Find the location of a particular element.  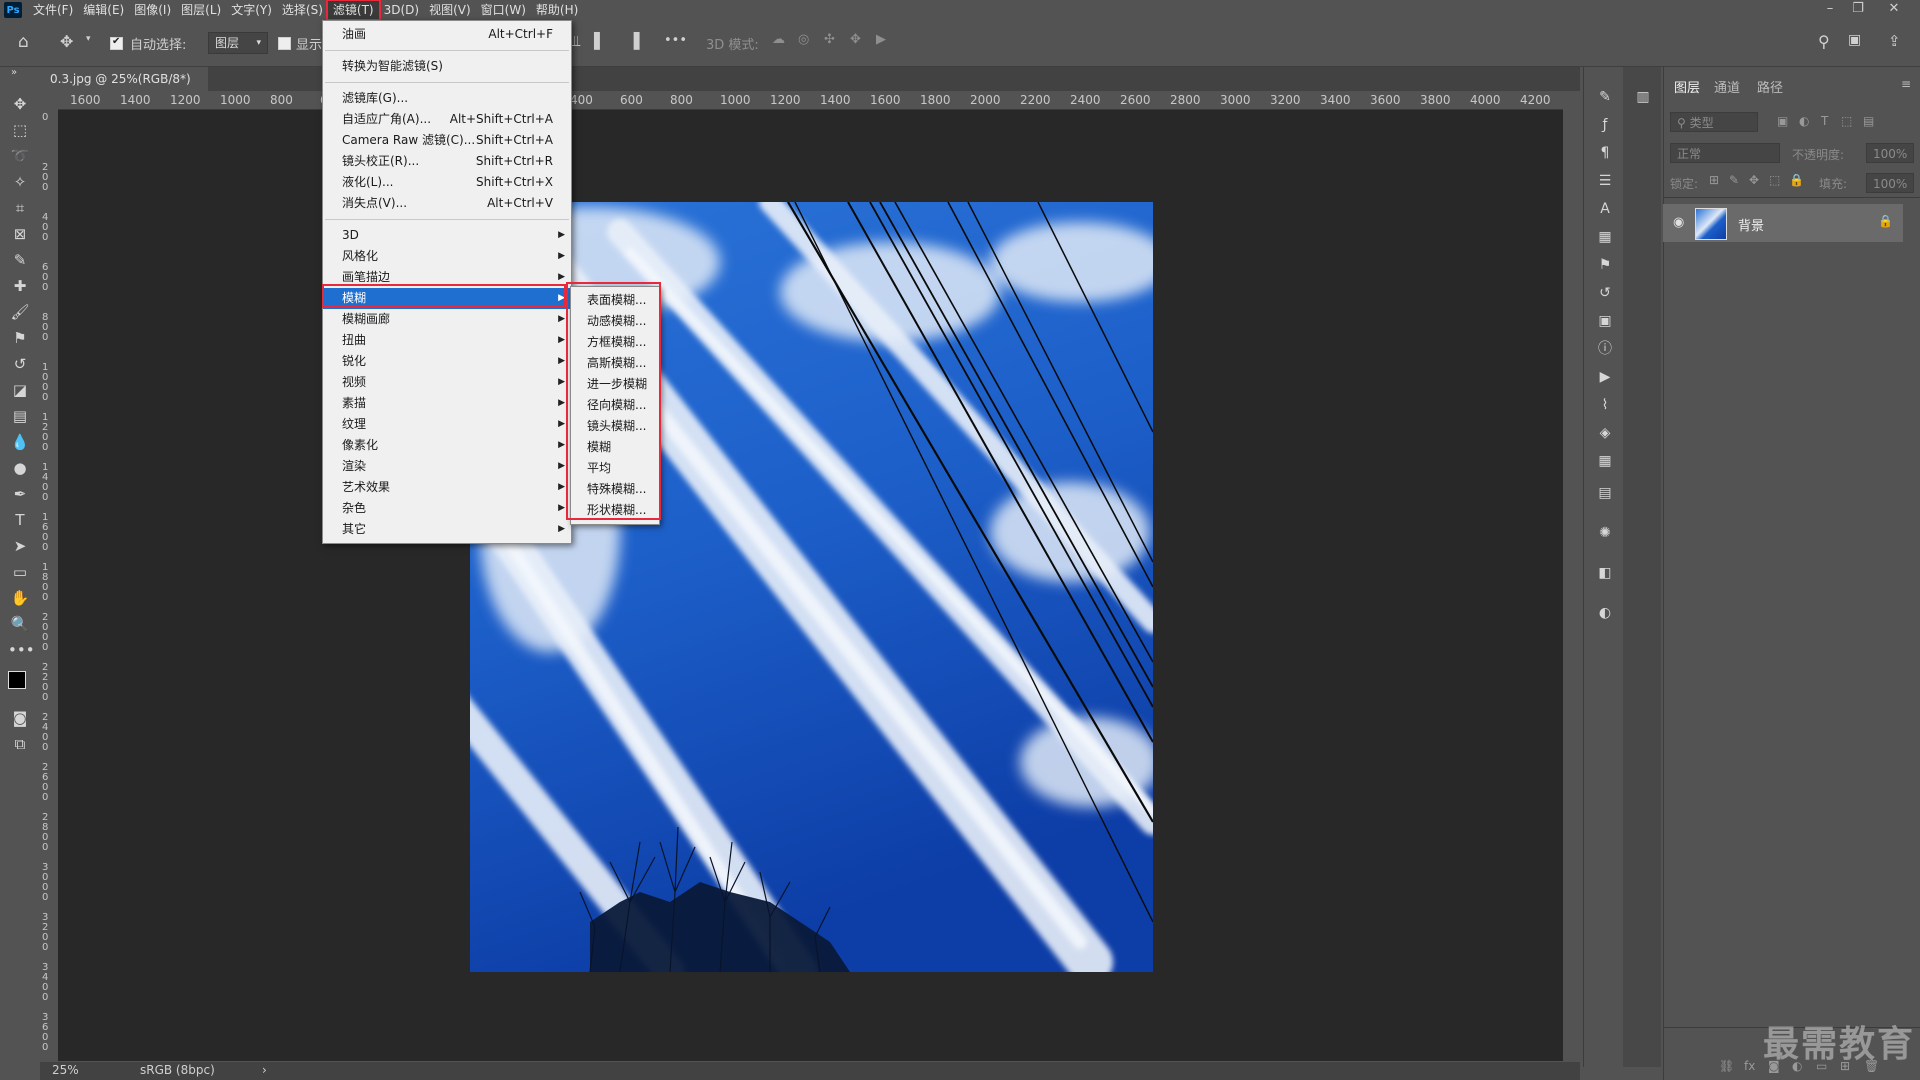

3d-roll-icon: ◎ is located at coordinates (803, 39).